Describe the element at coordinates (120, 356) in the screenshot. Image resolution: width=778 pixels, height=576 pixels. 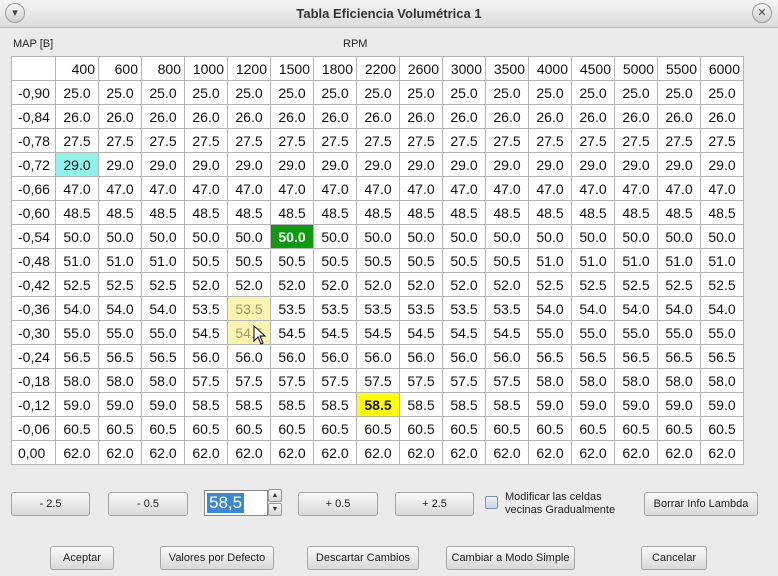
I see `table-cell: 56.5` at that location.